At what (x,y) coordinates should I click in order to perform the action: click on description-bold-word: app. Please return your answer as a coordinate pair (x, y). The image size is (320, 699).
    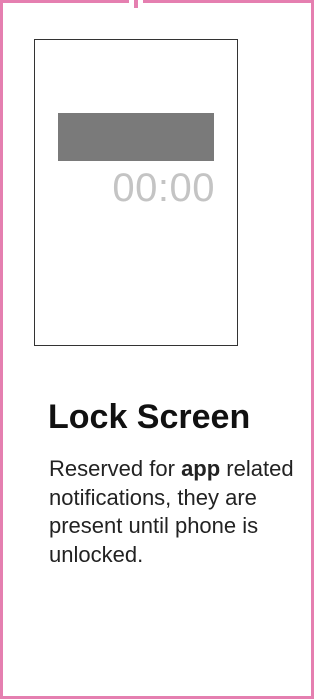
    Looking at the image, I should click on (201, 468).